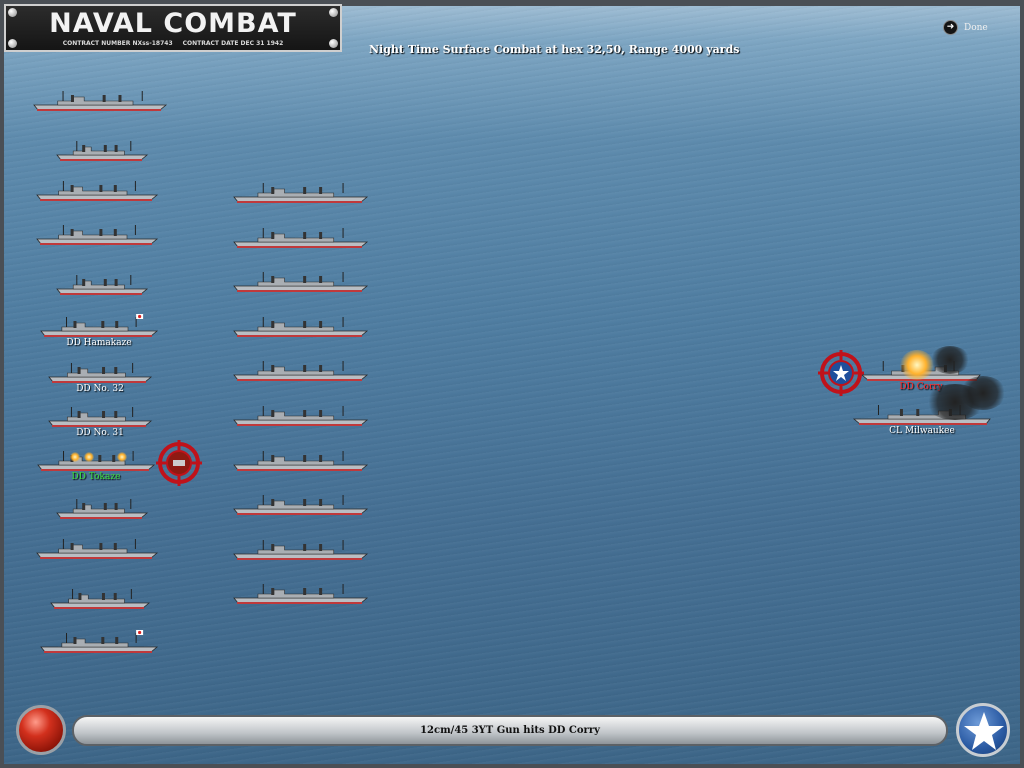  What do you see at coordinates (99, 343) in the screenshot?
I see `ship-label: DD Hamakaze` at bounding box center [99, 343].